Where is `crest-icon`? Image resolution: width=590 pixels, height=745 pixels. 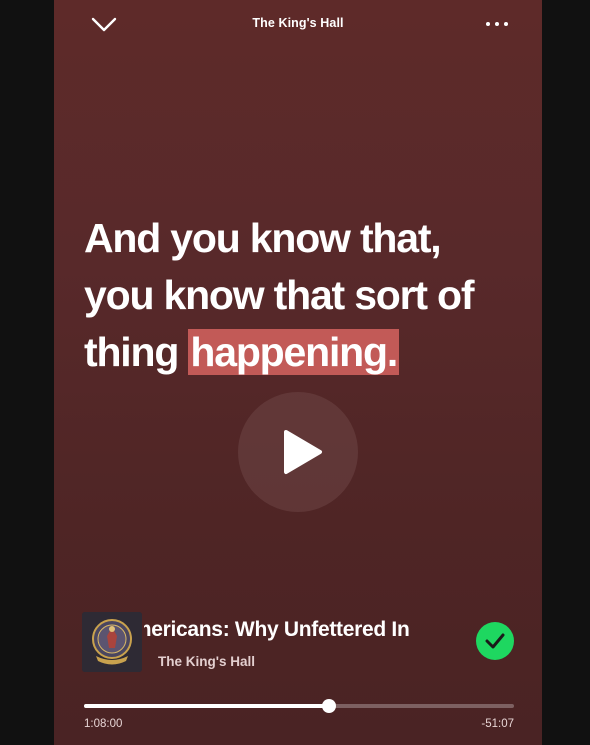 crest-icon is located at coordinates (112, 642).